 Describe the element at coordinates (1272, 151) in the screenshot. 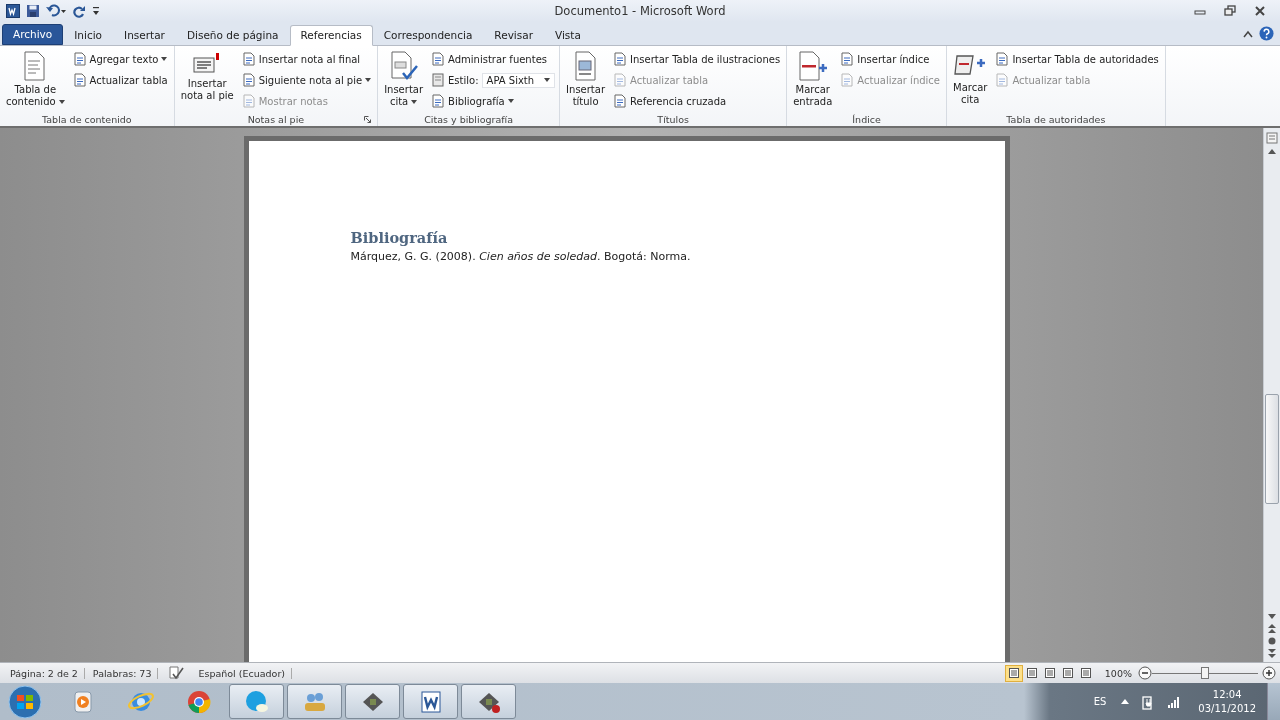

I see `scroll-up-icon` at that location.